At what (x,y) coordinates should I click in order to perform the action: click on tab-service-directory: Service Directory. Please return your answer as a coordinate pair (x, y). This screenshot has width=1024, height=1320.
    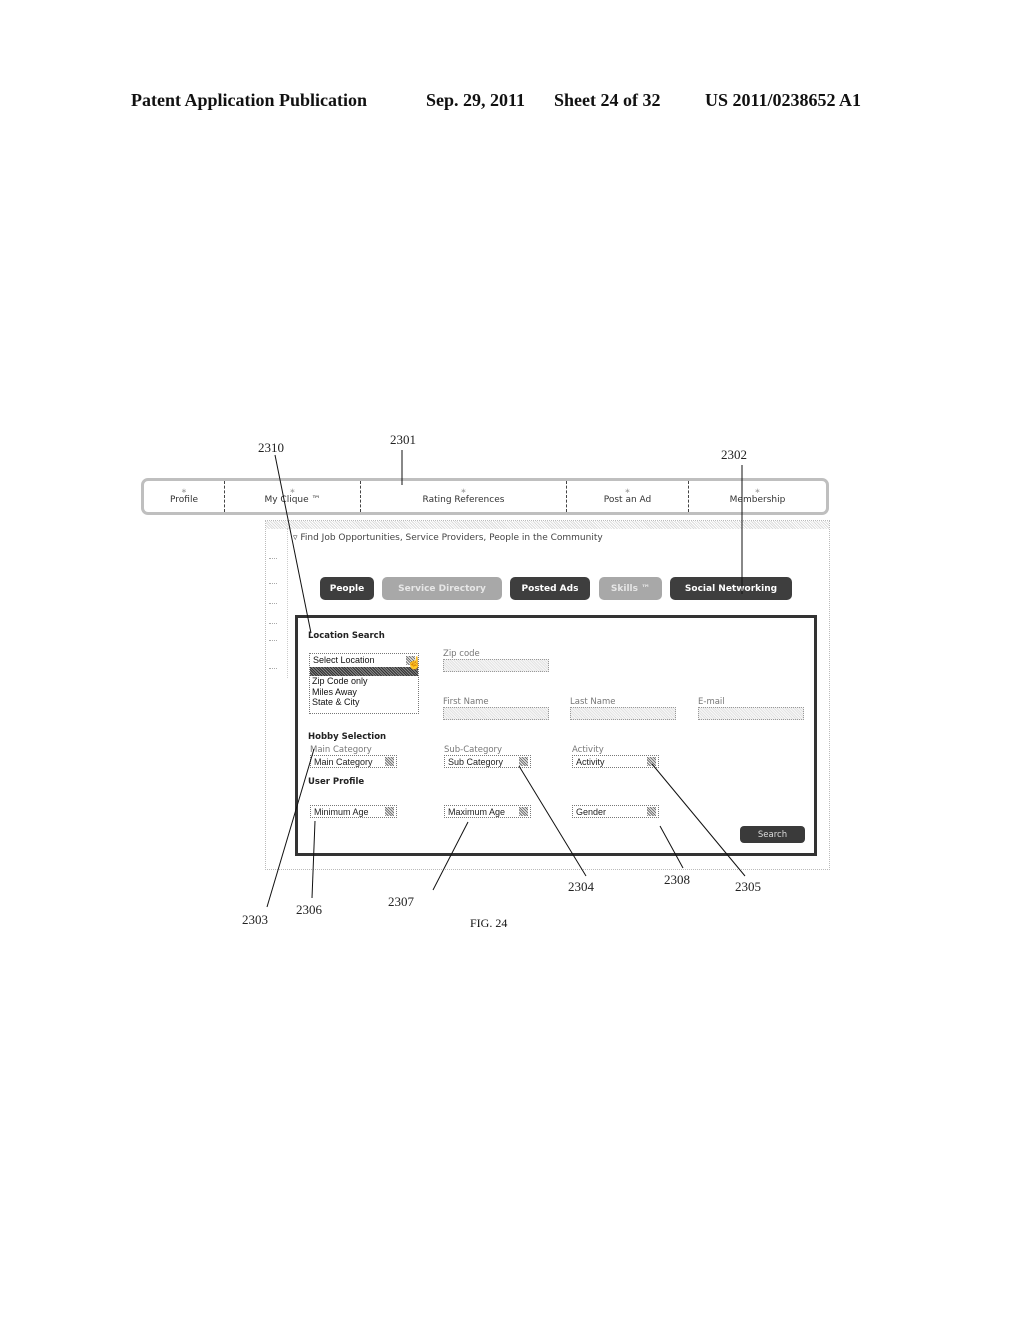
    Looking at the image, I should click on (442, 588).